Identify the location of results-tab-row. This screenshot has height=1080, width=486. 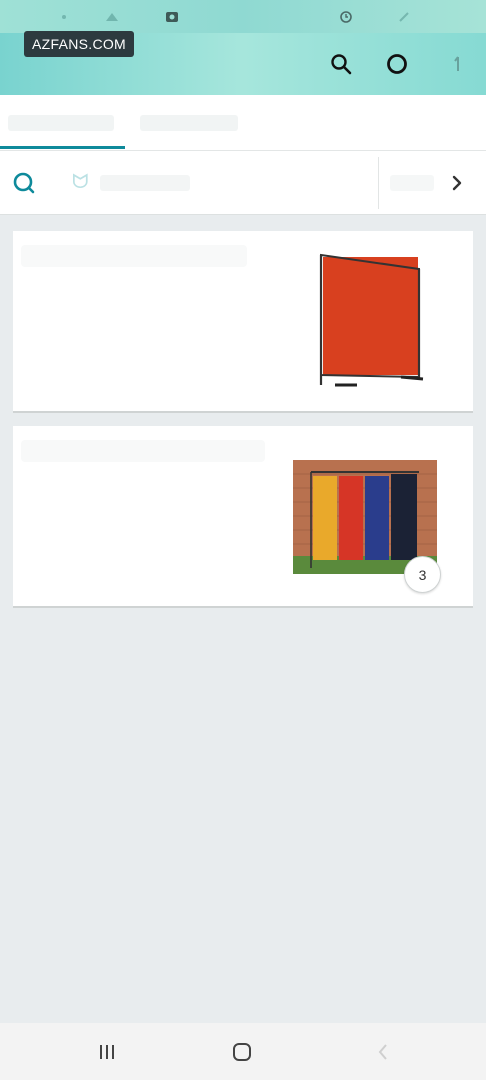
(243, 123).